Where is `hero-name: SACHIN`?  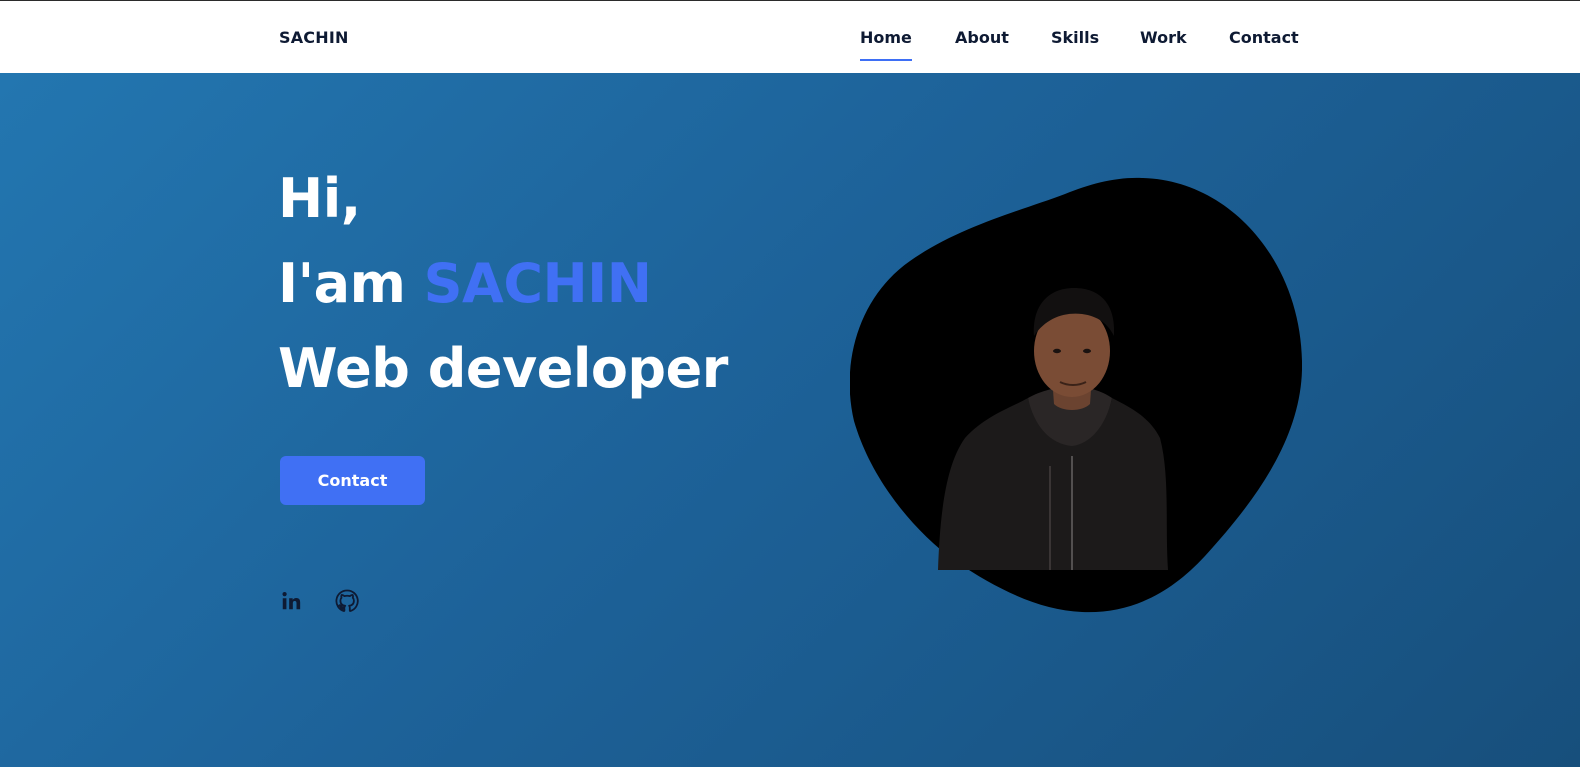 hero-name: SACHIN is located at coordinates (537, 283).